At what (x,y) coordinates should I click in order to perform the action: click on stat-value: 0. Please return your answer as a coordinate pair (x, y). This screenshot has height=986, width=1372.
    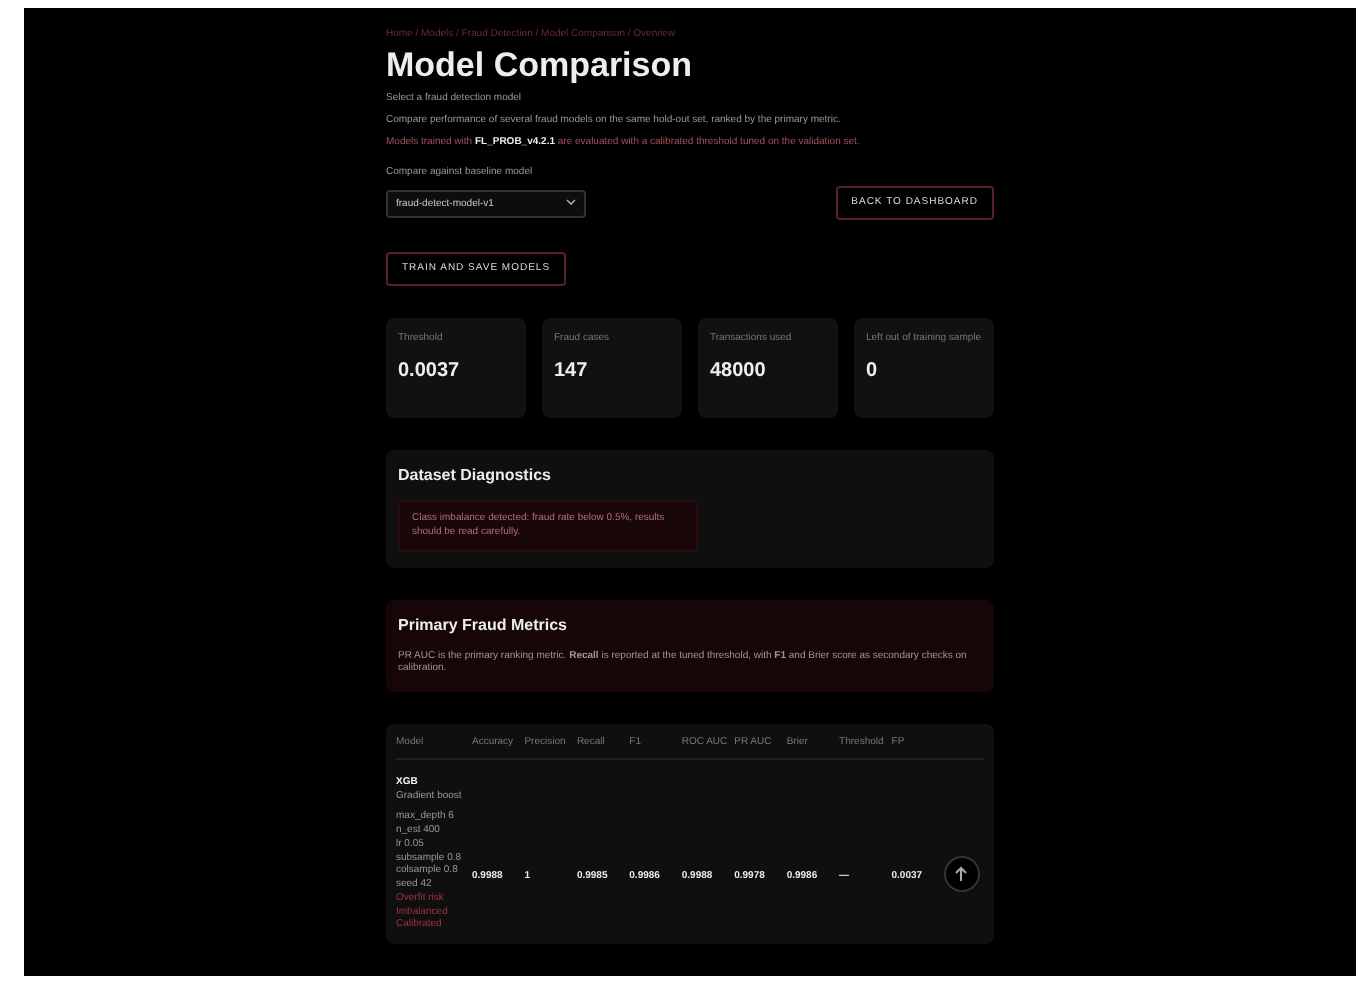
    Looking at the image, I should click on (873, 372).